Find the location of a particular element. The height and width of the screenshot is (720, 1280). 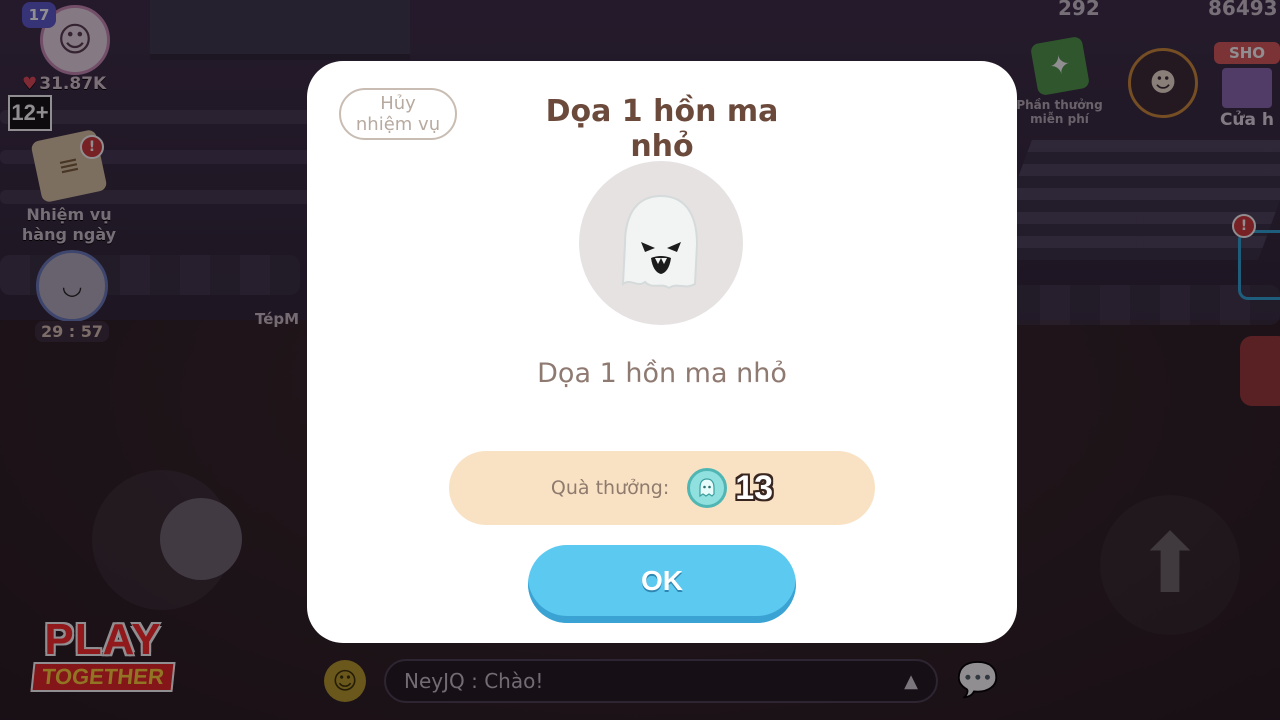

cancel-quest-button: Hủy nhiệm vụ is located at coordinates (398, 114).